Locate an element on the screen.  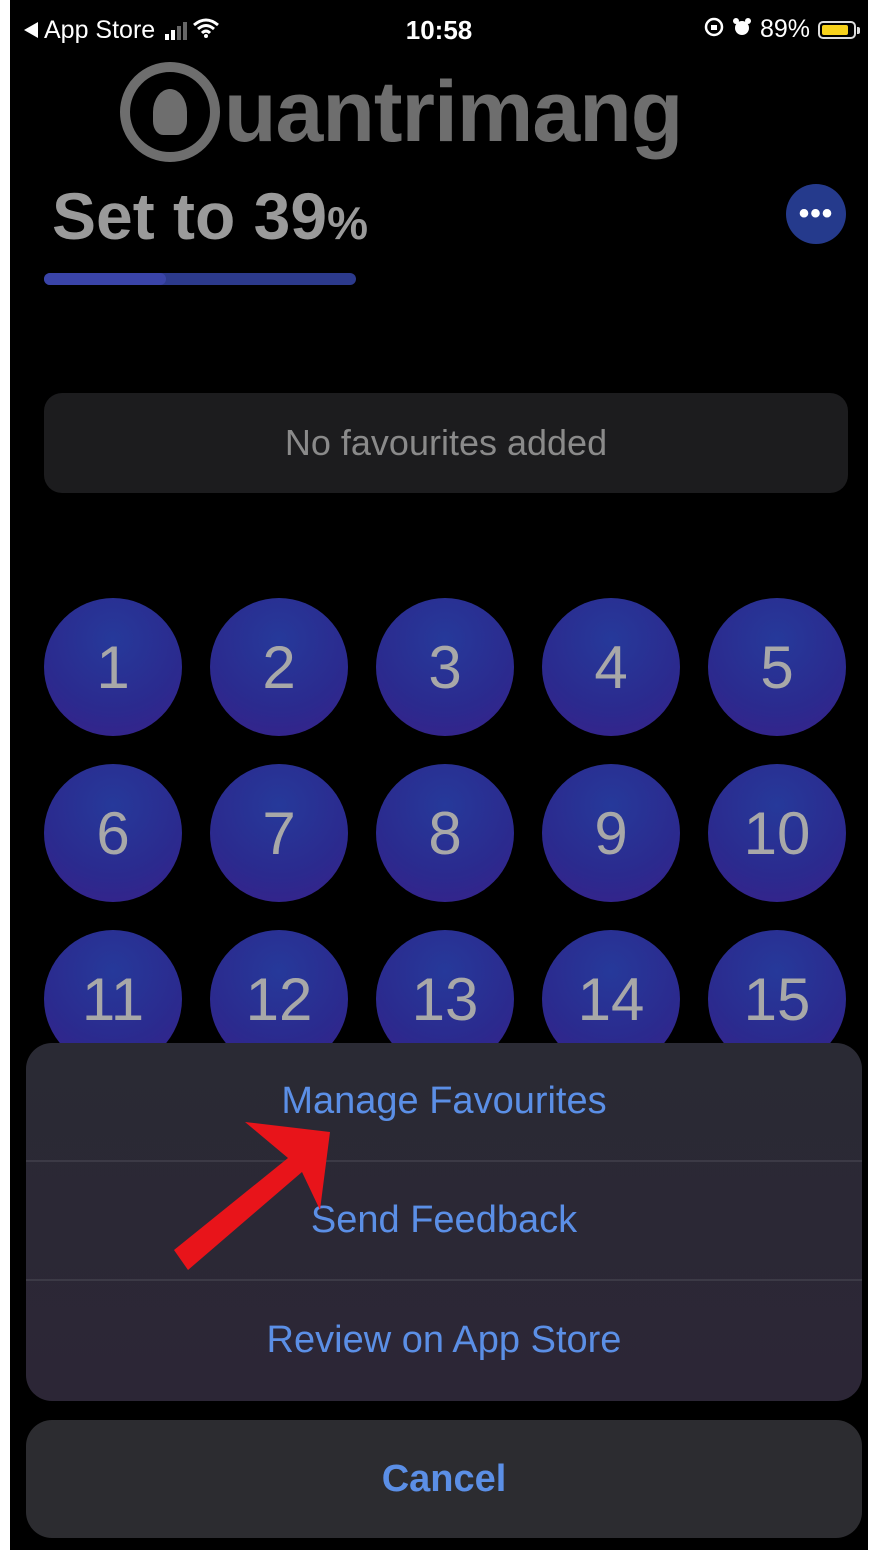
send-feedback-button: Send Feedback is located at coordinates (444, 1221).